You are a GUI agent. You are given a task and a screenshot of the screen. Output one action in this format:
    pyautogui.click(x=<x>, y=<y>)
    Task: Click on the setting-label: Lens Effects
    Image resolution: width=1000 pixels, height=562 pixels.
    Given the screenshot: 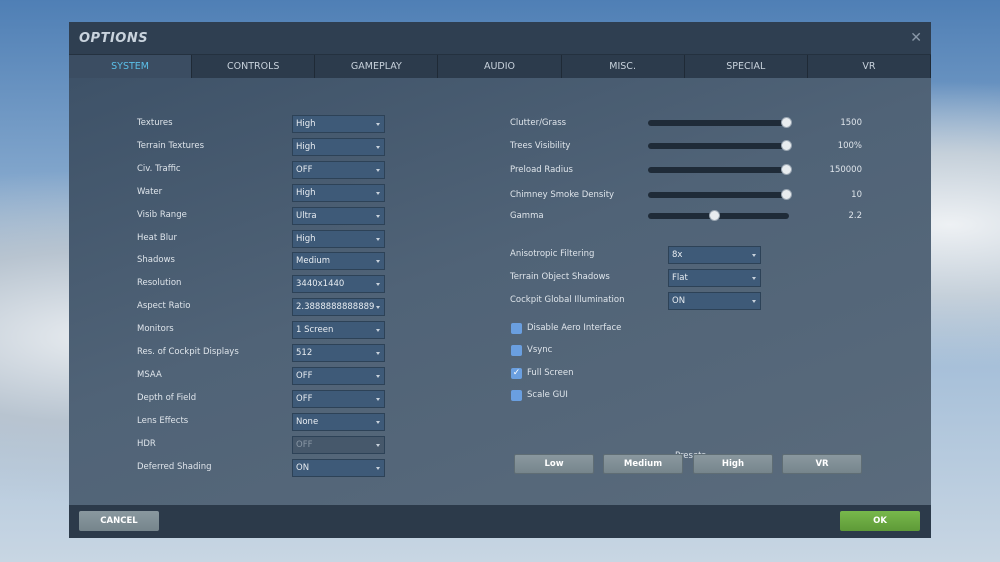 What is the action you would take?
    pyautogui.click(x=163, y=420)
    